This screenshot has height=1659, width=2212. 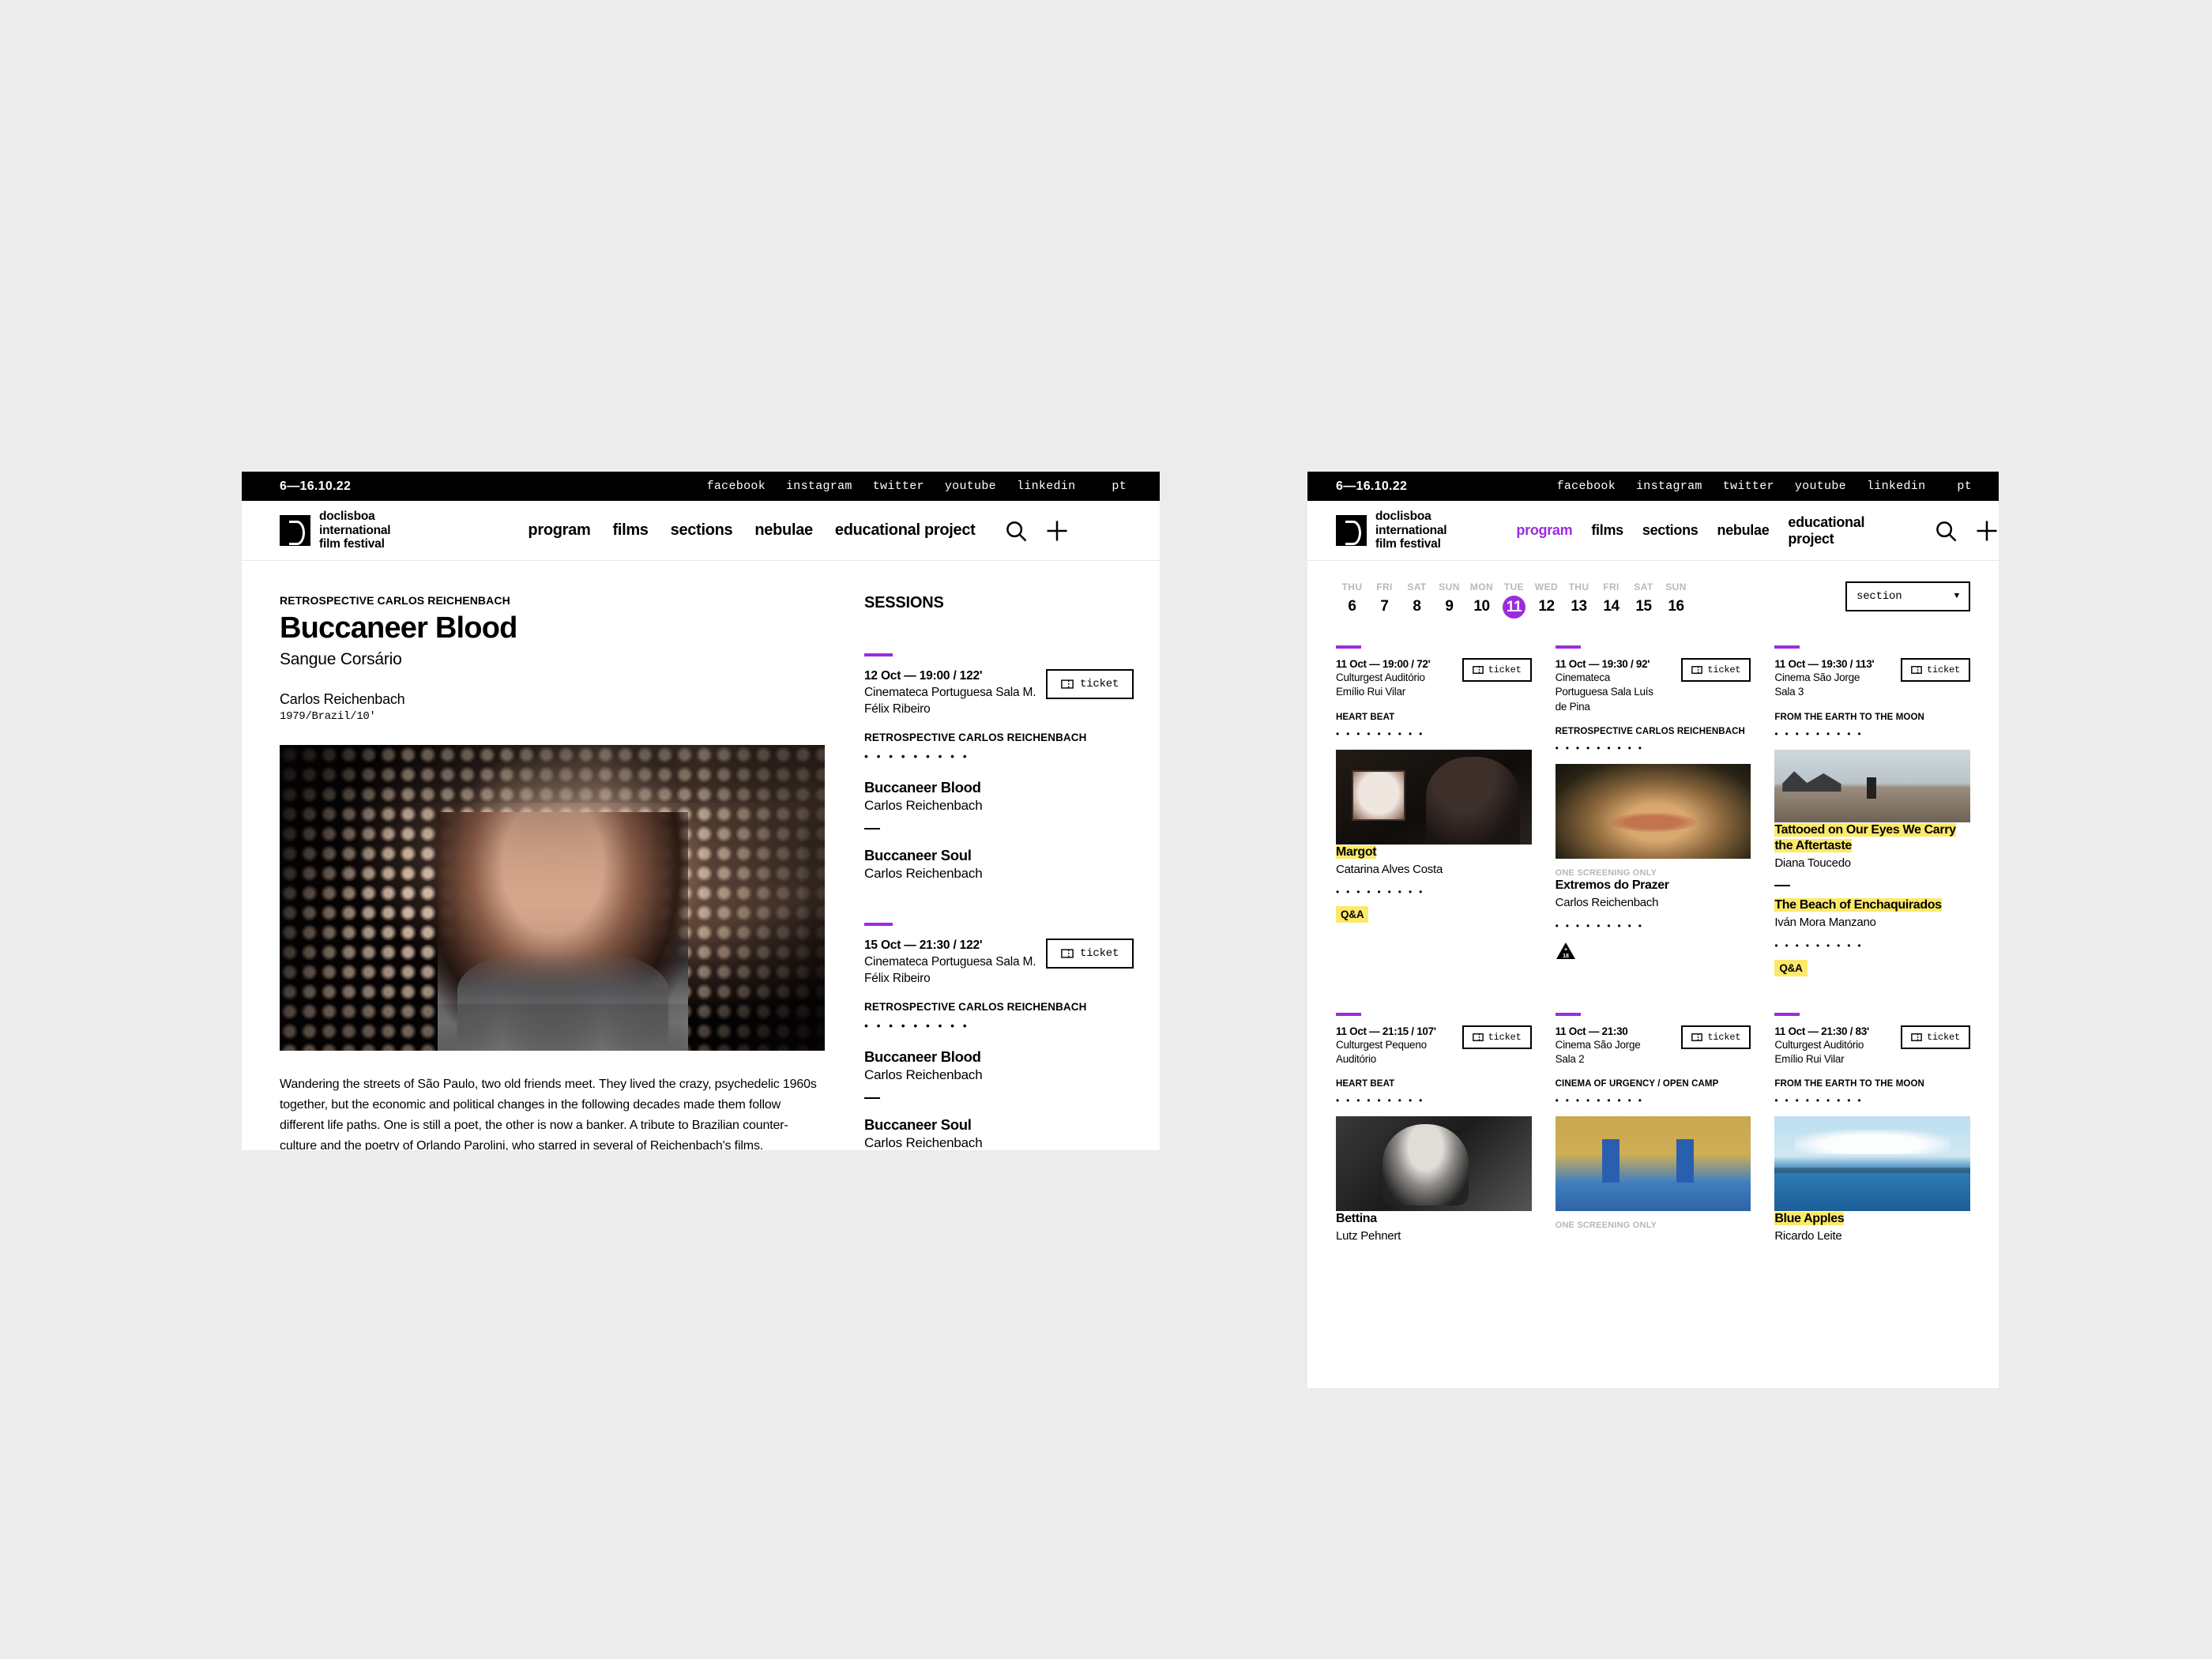 What do you see at coordinates (1365, 1084) in the screenshot?
I see `card-section-name: HEART BEAT` at bounding box center [1365, 1084].